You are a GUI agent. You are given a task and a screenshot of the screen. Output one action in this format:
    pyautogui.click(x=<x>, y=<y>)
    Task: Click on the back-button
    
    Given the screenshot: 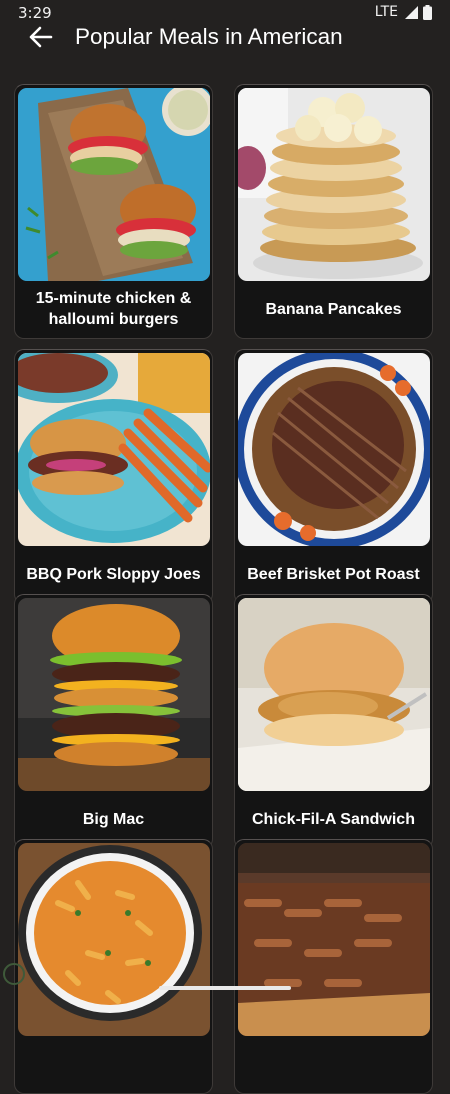 What is the action you would take?
    pyautogui.click(x=40, y=37)
    